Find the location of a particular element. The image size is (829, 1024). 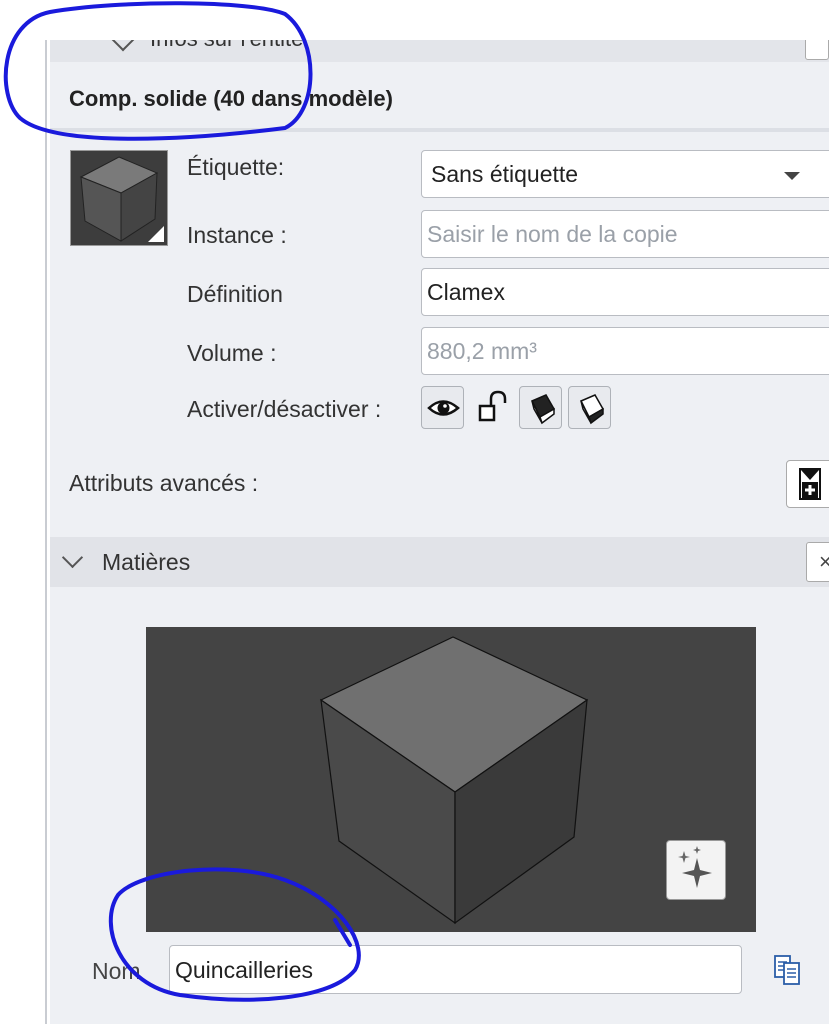

volume-field: 880,2 mm³ is located at coordinates (625, 351).